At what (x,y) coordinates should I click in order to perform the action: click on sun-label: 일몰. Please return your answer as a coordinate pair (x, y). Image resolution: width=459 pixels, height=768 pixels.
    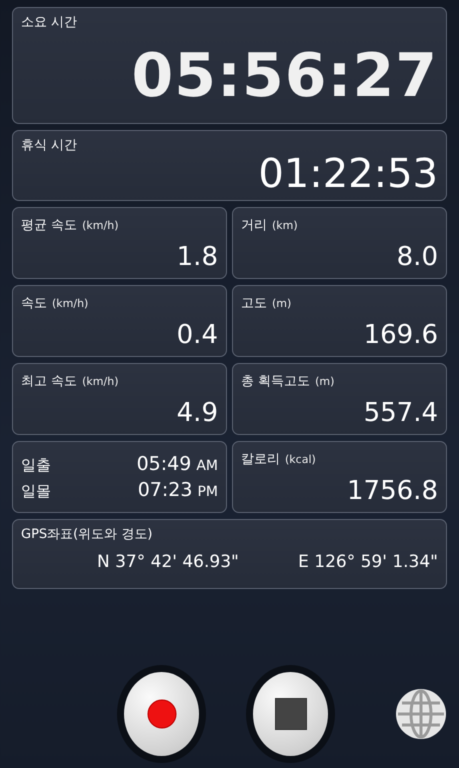
    Looking at the image, I should click on (36, 491).